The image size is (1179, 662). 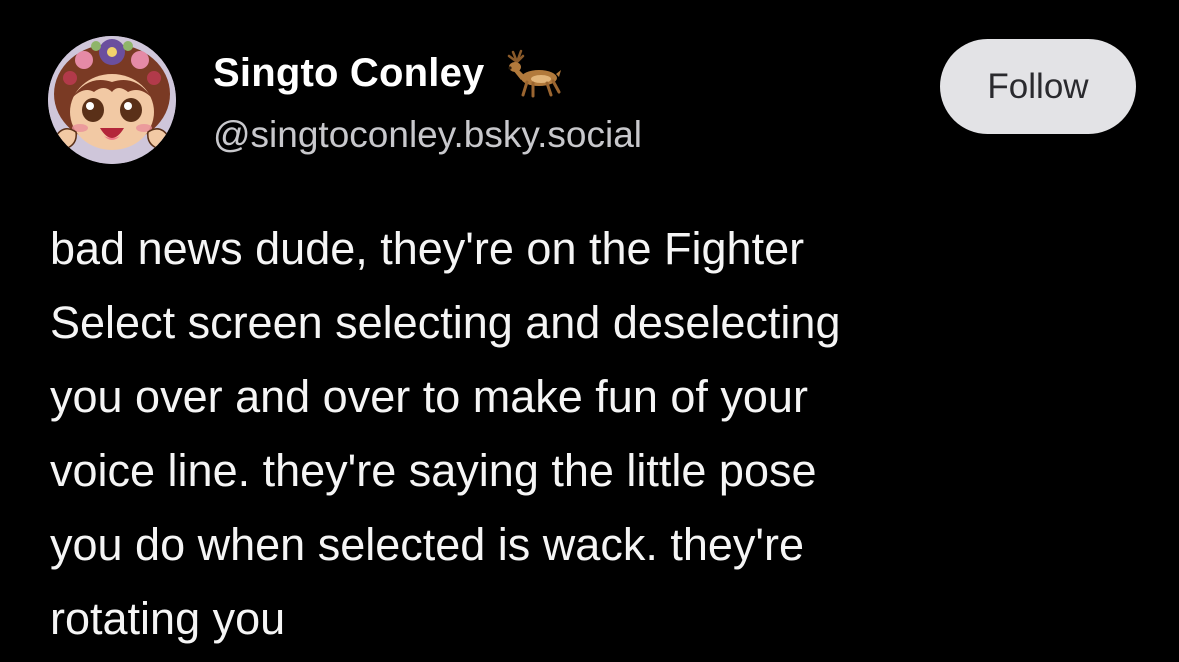 I want to click on post-text-line: you over and over to make fun of your, so click(x=429, y=396).